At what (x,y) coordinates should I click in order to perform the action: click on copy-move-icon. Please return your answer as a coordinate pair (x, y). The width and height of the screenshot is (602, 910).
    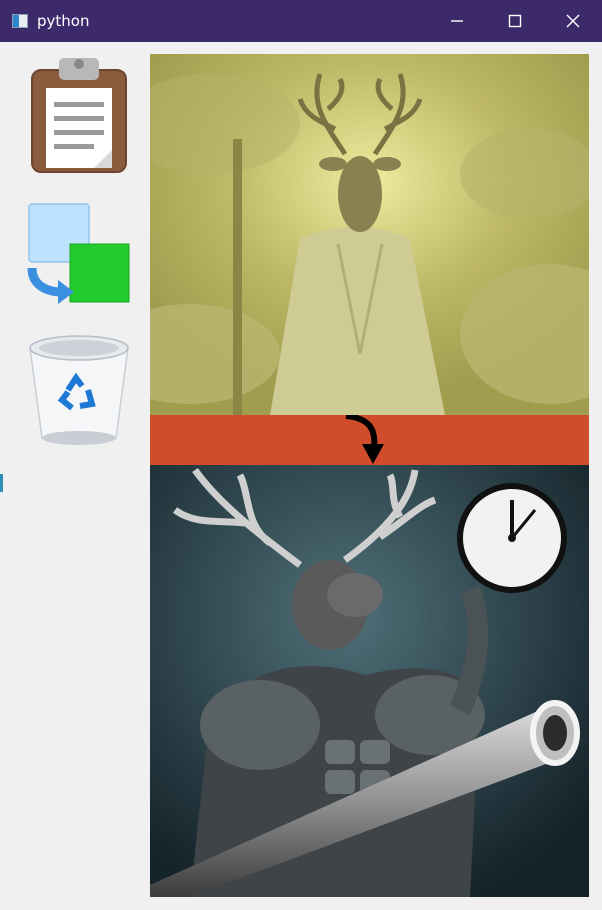
    Looking at the image, I should click on (78, 253).